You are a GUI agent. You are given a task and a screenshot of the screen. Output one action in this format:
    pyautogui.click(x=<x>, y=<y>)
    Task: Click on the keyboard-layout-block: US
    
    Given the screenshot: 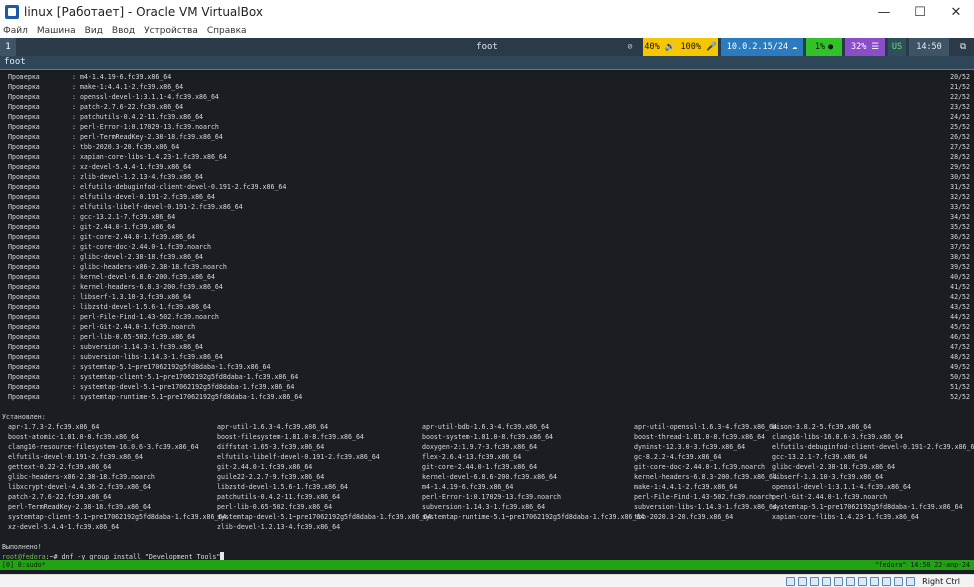 What is the action you would take?
    pyautogui.click(x=897, y=47)
    